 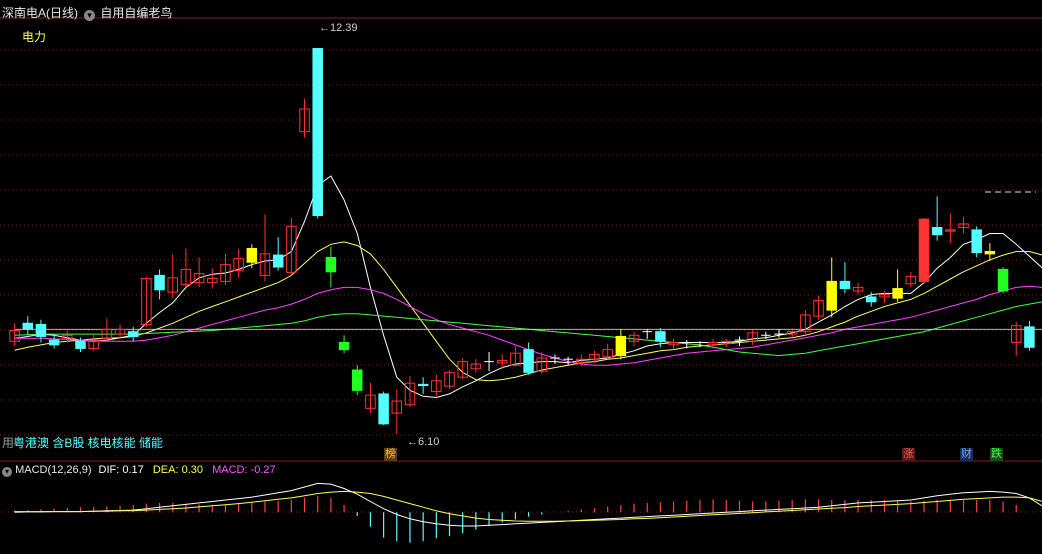 I want to click on window-title: 深南电A(日线), so click(x=40, y=12).